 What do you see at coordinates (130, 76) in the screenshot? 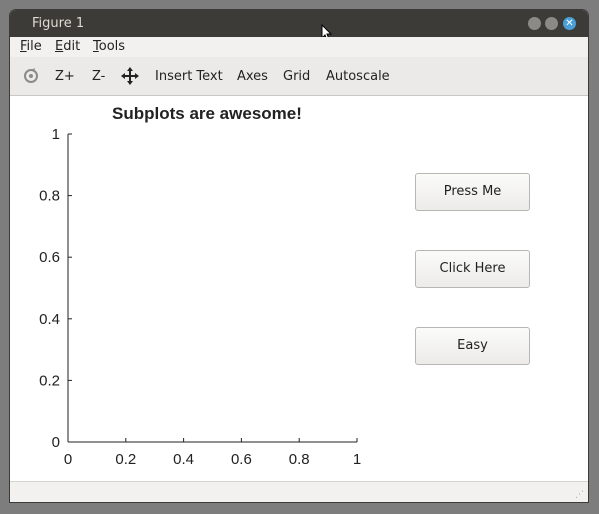
I see `pan-move-icon` at bounding box center [130, 76].